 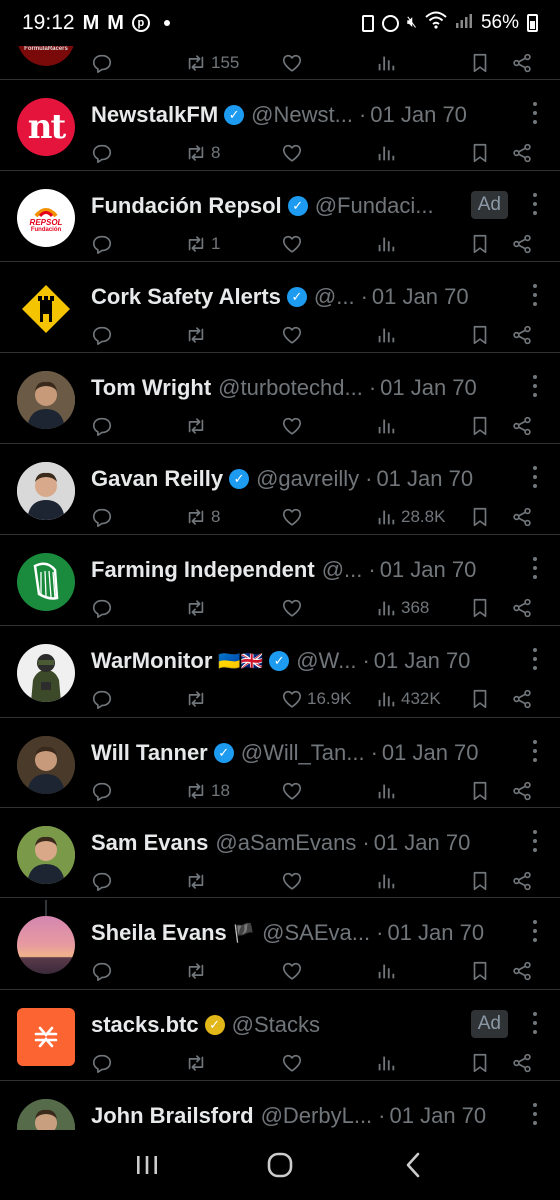 I want to click on author-handle: @aSamEvans, so click(x=285, y=843).